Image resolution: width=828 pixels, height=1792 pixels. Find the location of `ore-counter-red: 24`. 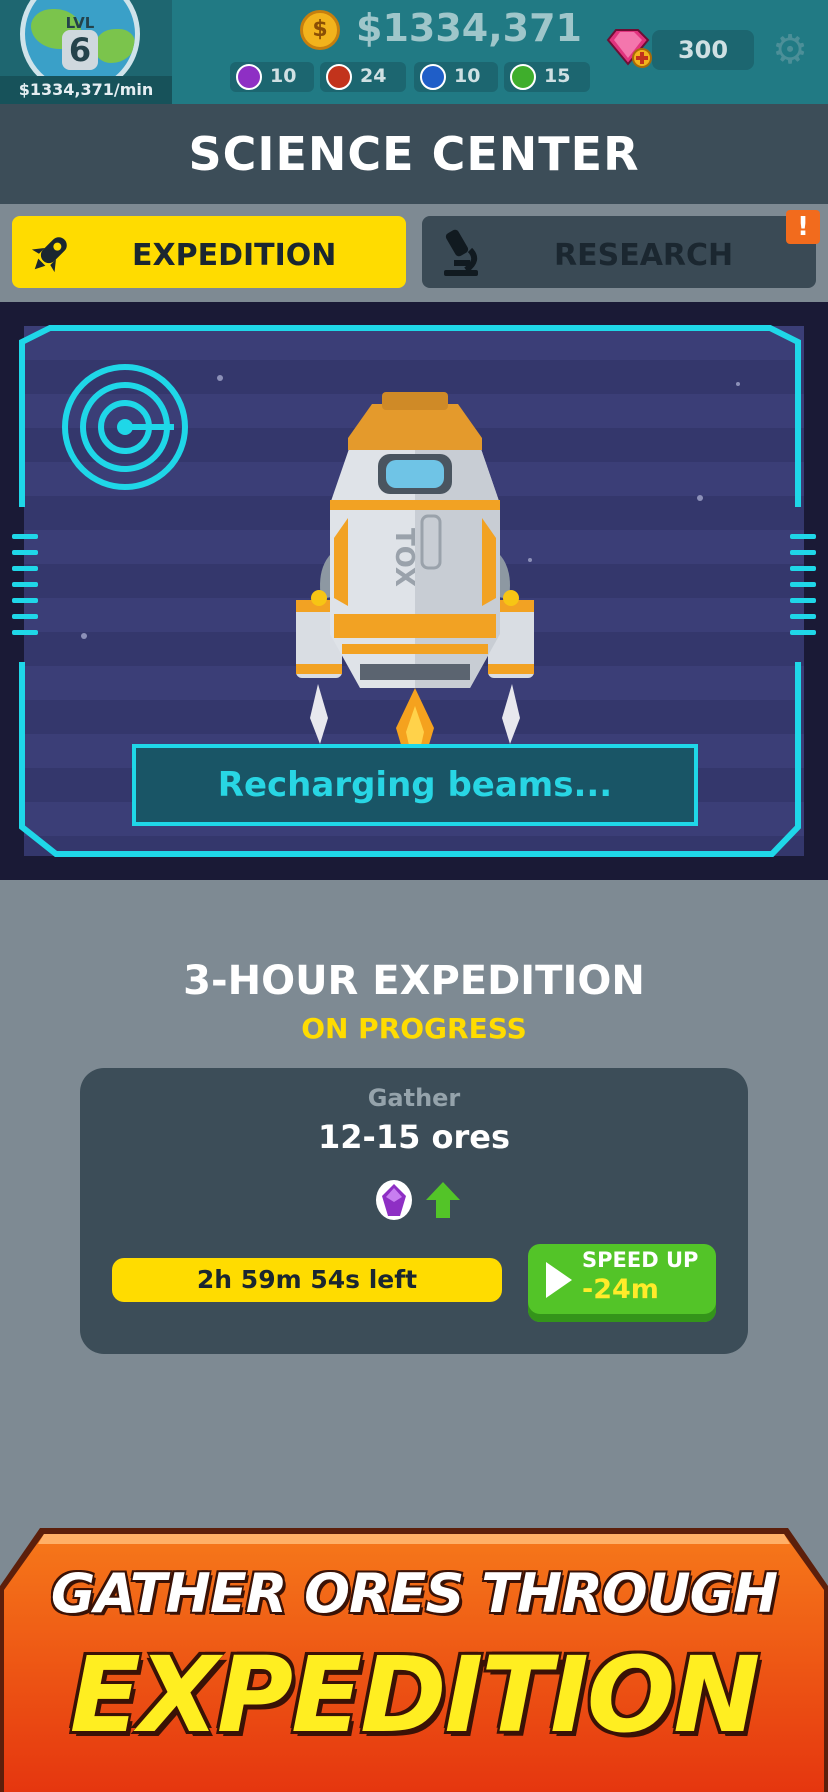

ore-counter-red: 24 is located at coordinates (363, 77).